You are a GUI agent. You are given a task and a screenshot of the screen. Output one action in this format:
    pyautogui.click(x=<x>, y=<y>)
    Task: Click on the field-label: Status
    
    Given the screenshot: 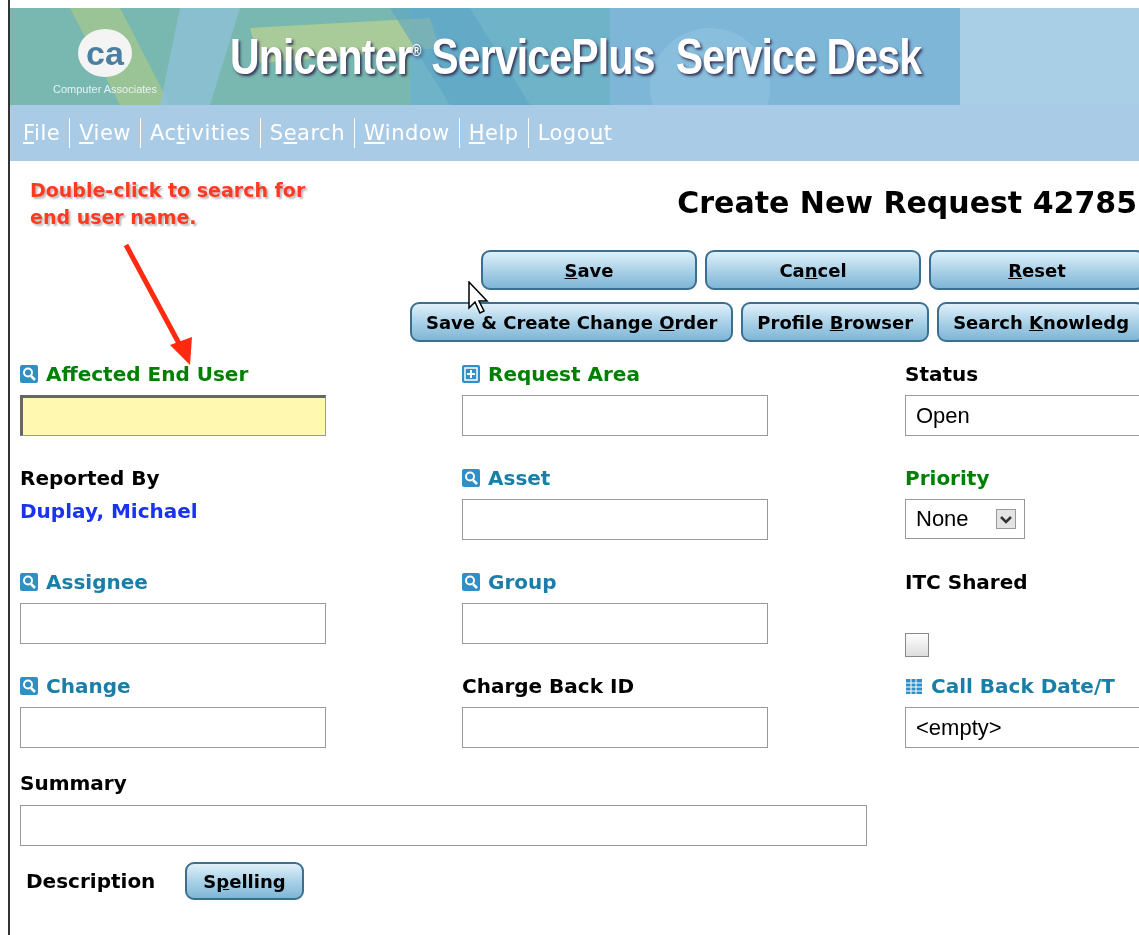 What is the action you would take?
    pyautogui.click(x=942, y=374)
    